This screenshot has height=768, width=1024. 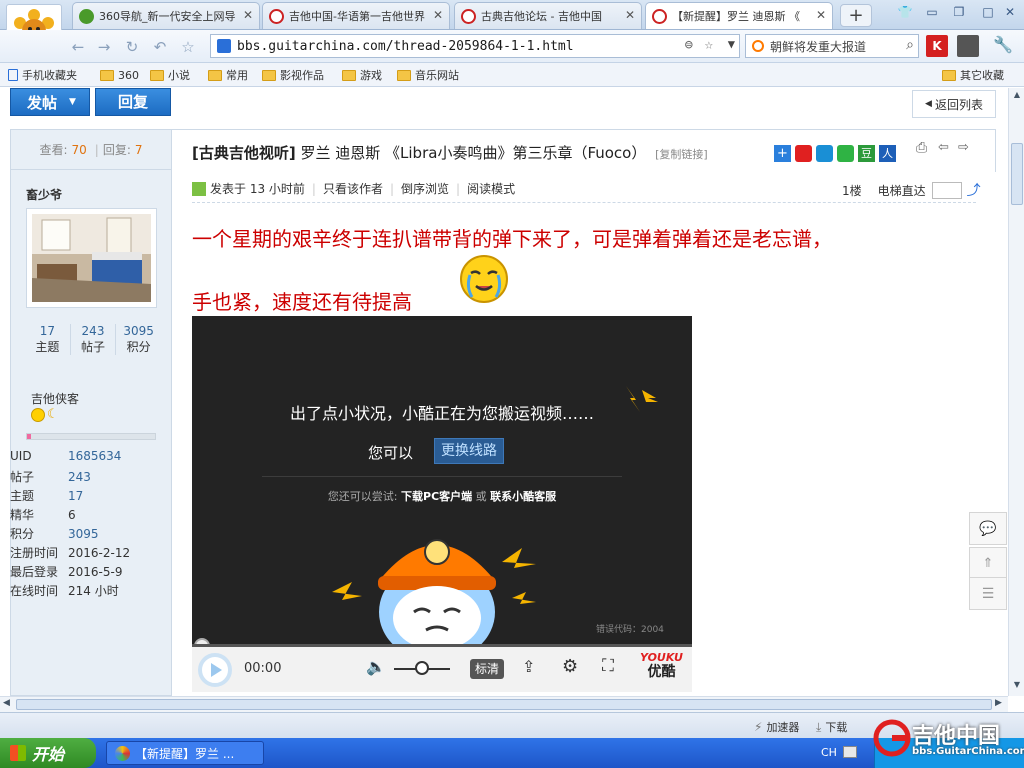 I want to click on bookmark-folder: 音乐网站, so click(x=428, y=75).